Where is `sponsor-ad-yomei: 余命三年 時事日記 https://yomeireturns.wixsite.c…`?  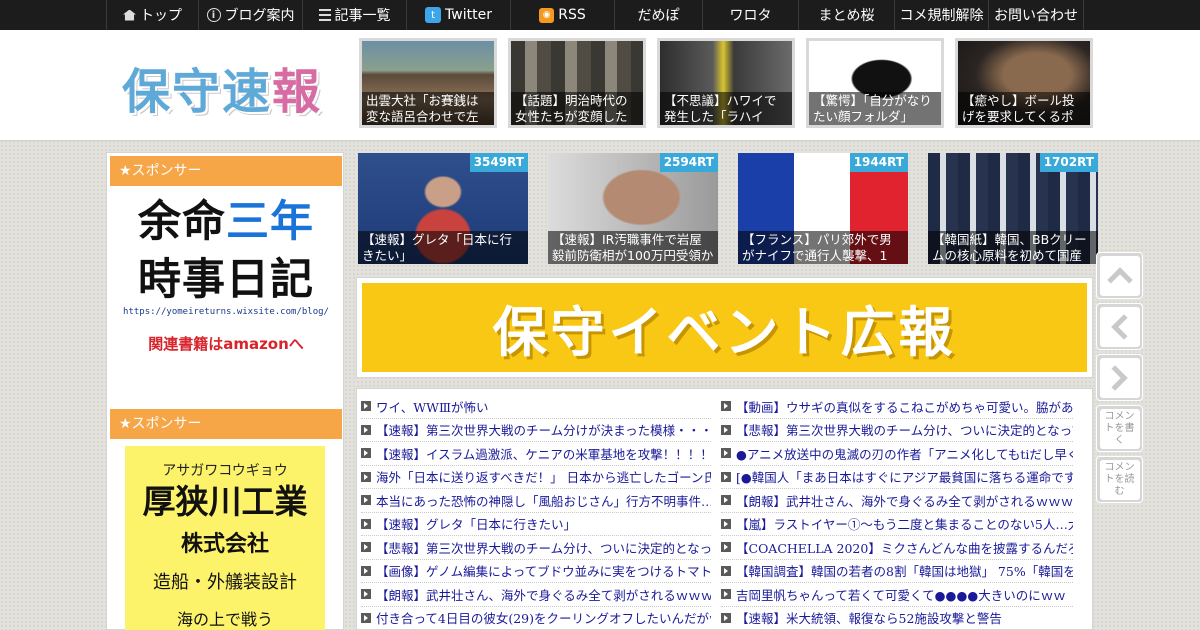 sponsor-ad-yomei: 余命三年 時事日記 https://yomeireturns.wixsite.c… is located at coordinates (226, 288).